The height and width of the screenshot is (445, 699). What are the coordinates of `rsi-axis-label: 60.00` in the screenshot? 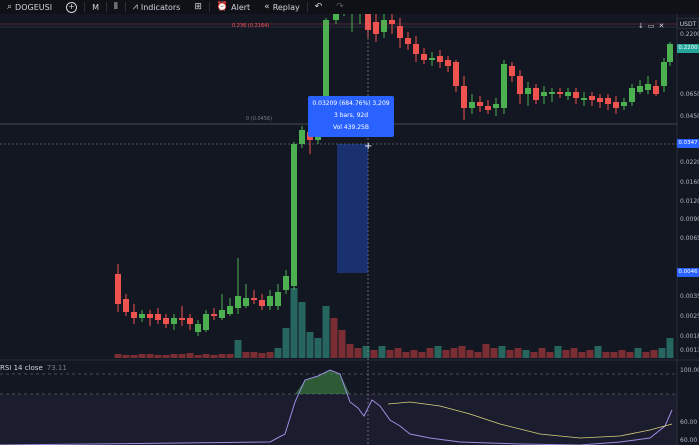 It's located at (688, 422).